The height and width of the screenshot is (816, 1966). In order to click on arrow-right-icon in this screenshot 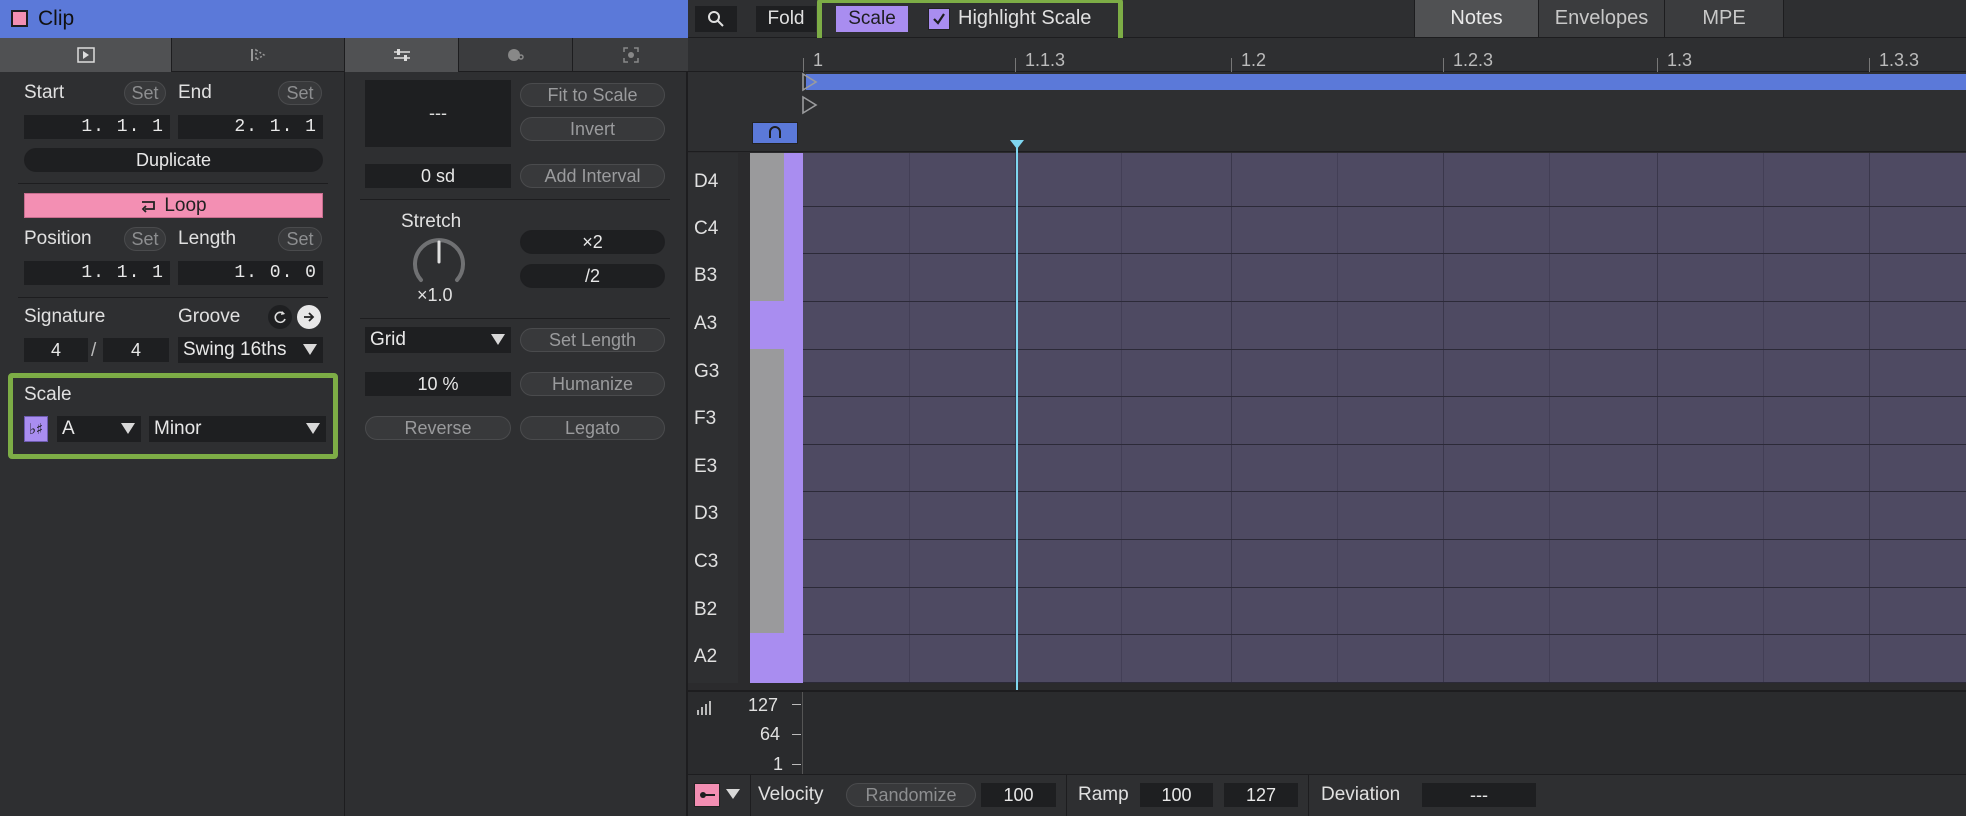, I will do `click(309, 317)`.